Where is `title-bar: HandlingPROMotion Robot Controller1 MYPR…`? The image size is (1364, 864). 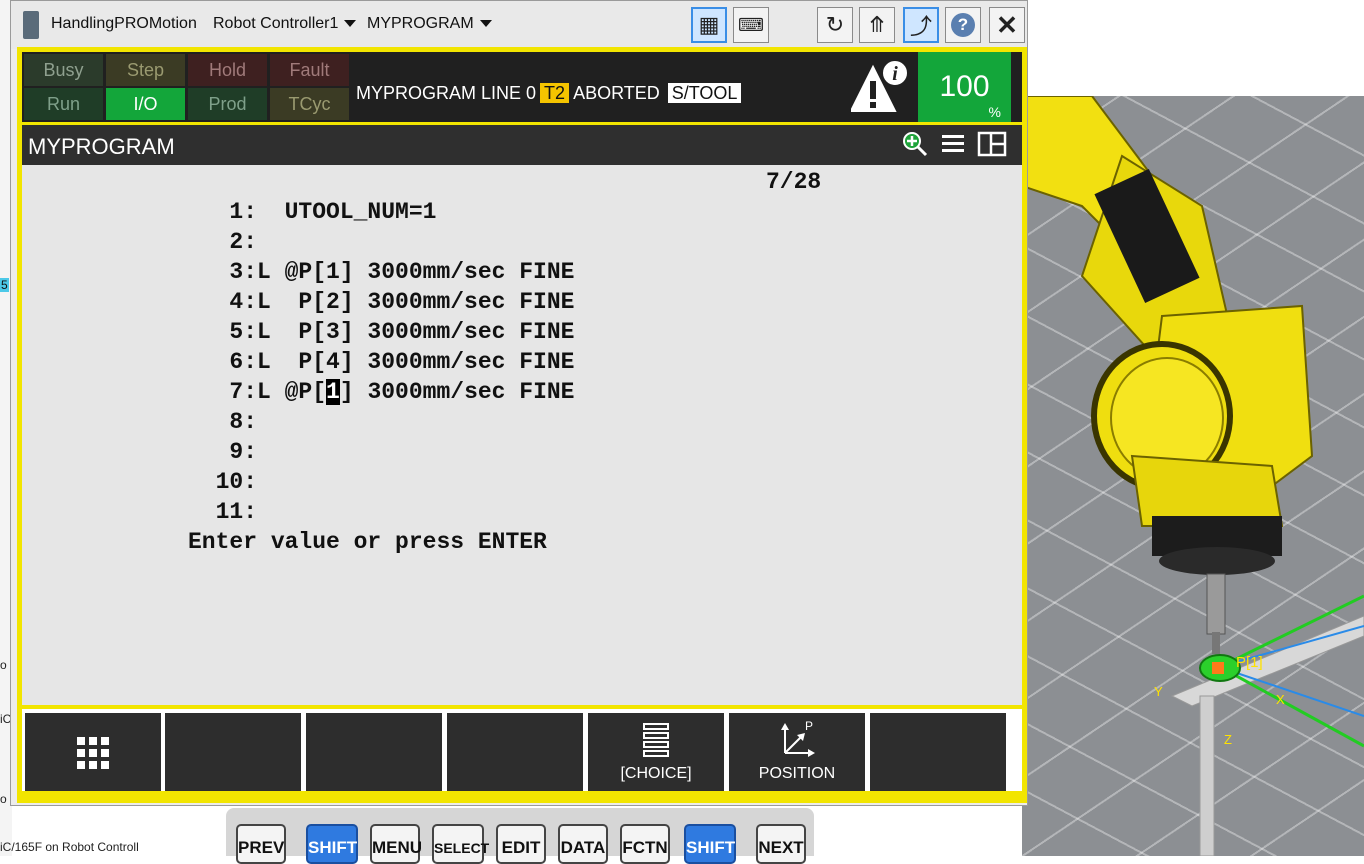 title-bar: HandlingPROMotion Robot Controller1 MYPR… is located at coordinates (519, 25).